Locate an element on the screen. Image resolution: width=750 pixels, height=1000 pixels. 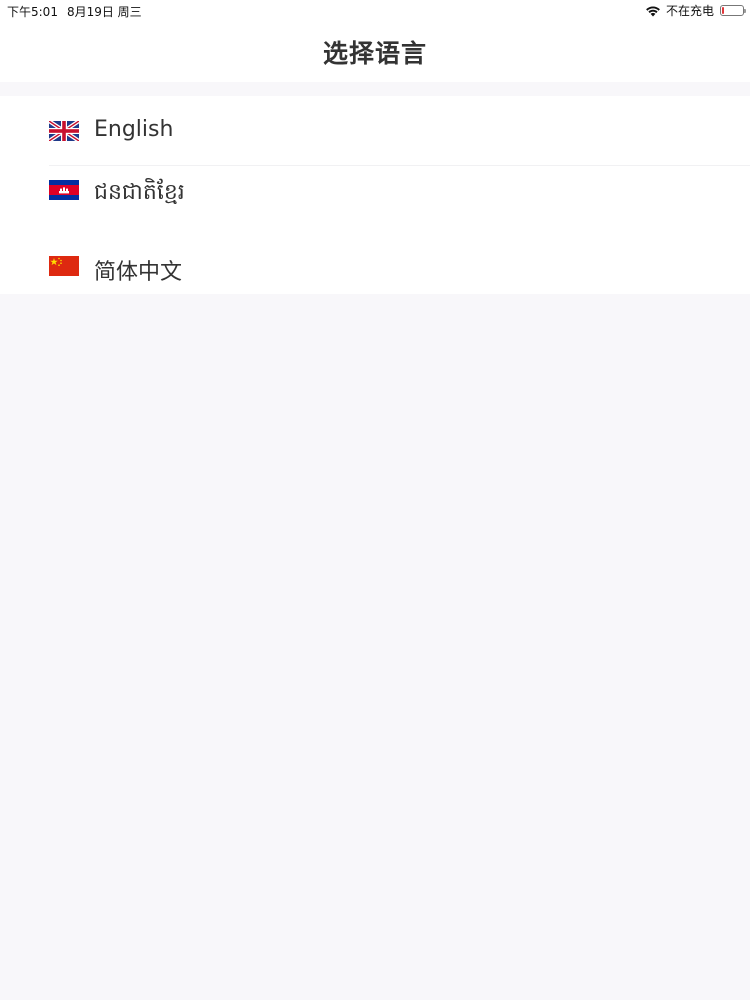
status-right: 不在充电 is located at coordinates (695, 10).